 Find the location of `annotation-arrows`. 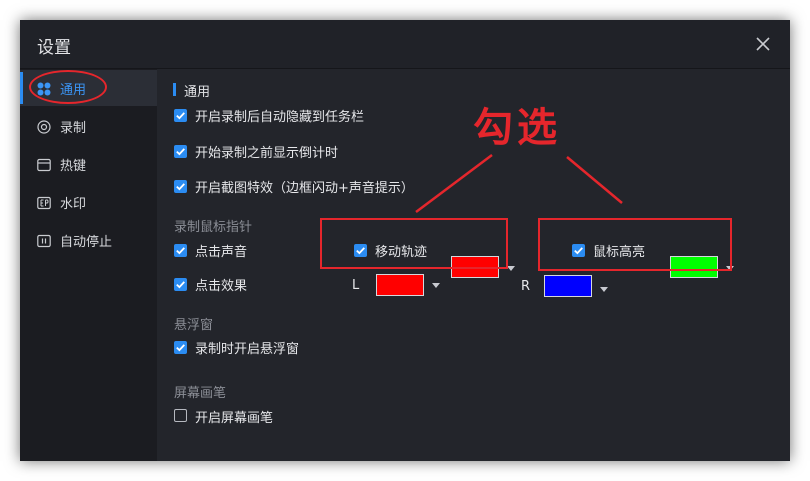

annotation-arrows is located at coordinates (519, 183).